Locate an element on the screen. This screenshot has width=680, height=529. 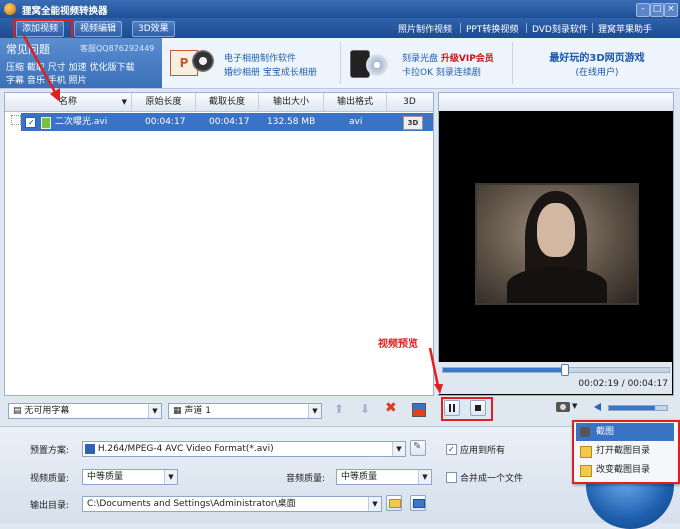
row-checkbox: ✓ is located at coordinates (30, 122).